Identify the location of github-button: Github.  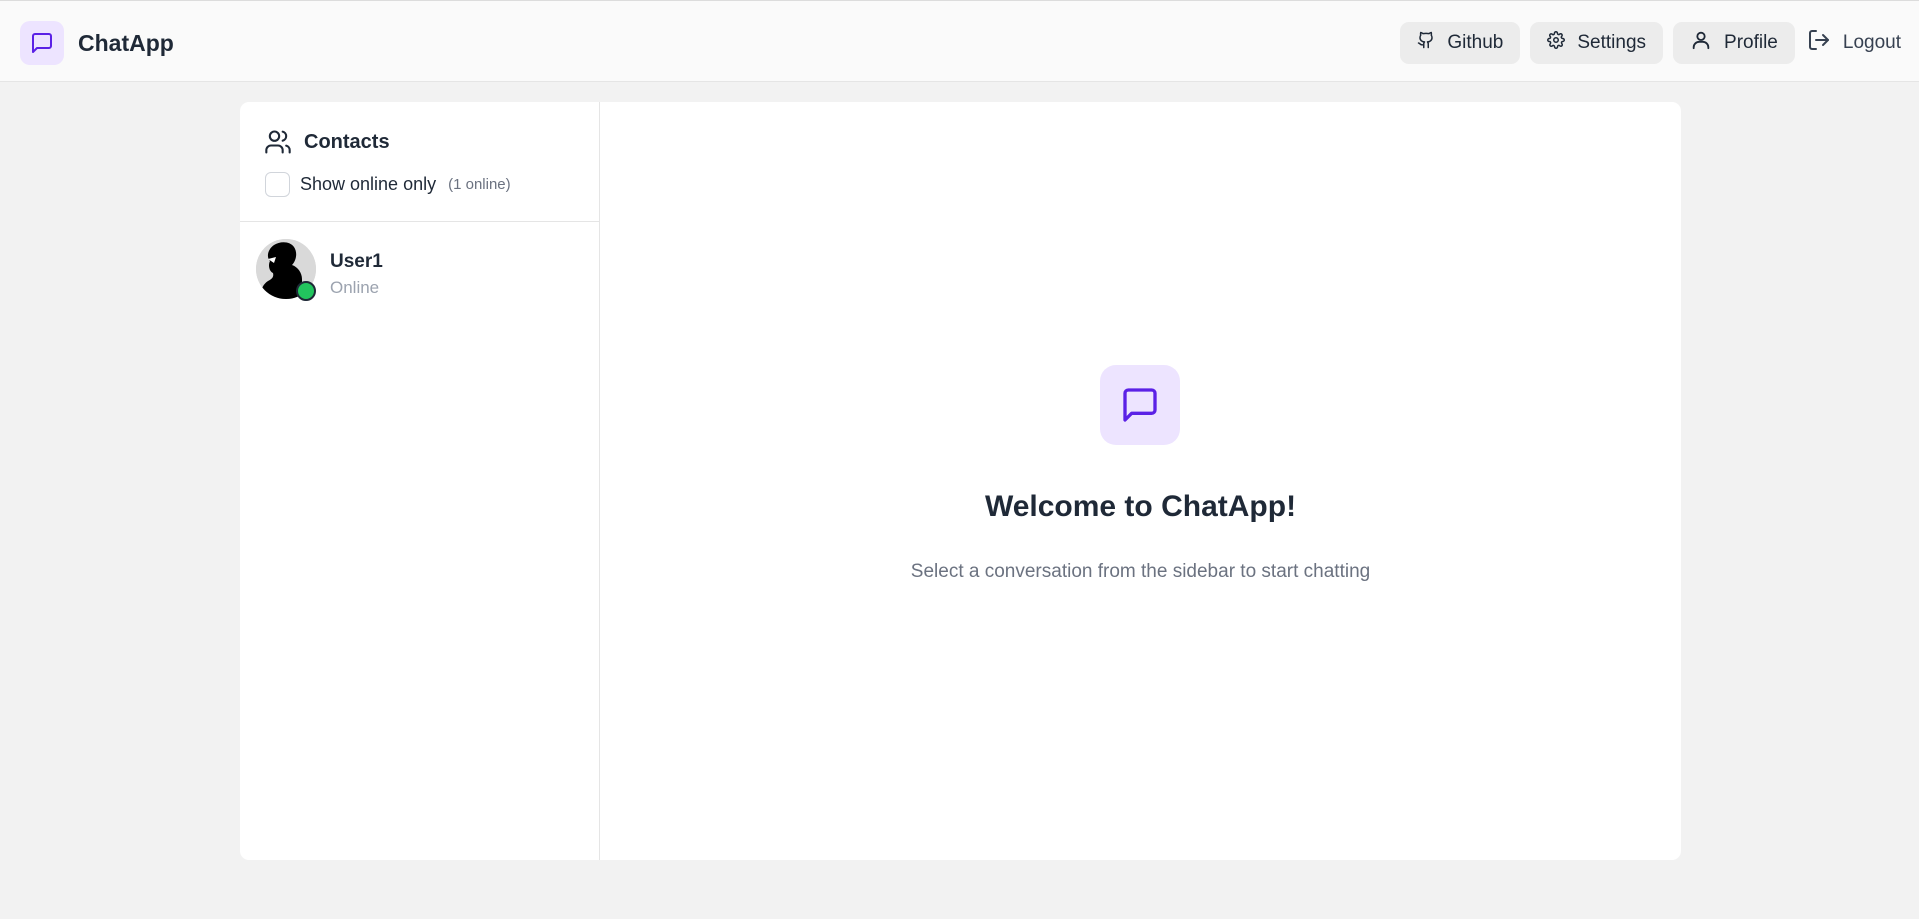
(1460, 43).